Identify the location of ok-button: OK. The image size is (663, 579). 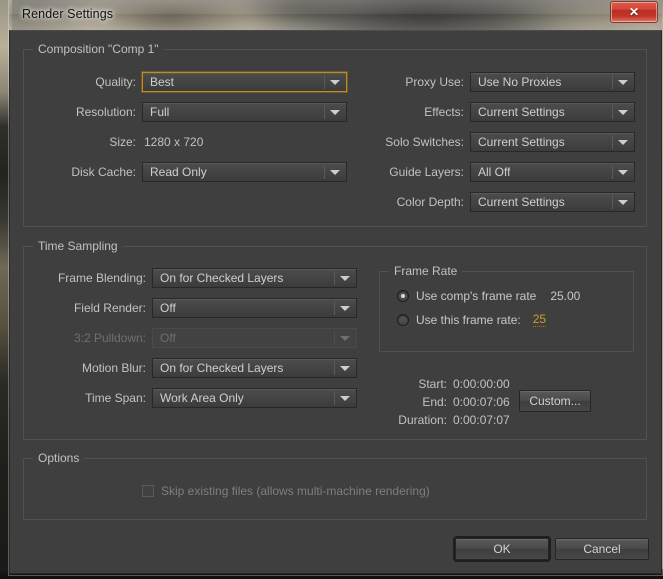
(502, 549).